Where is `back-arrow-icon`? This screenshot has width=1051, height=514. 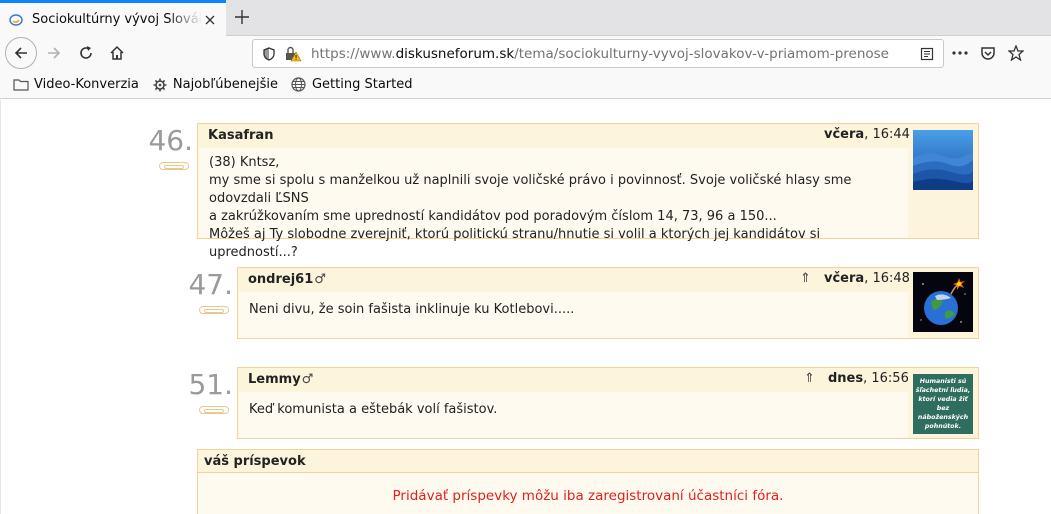
back-arrow-icon is located at coordinates (20, 53).